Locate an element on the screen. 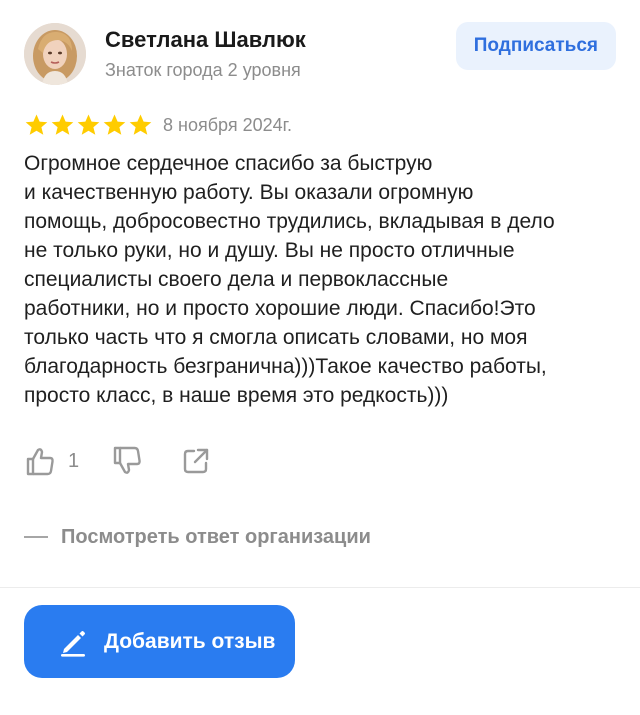 This screenshot has height=715, width=640. rating-stars is located at coordinates (88, 125).